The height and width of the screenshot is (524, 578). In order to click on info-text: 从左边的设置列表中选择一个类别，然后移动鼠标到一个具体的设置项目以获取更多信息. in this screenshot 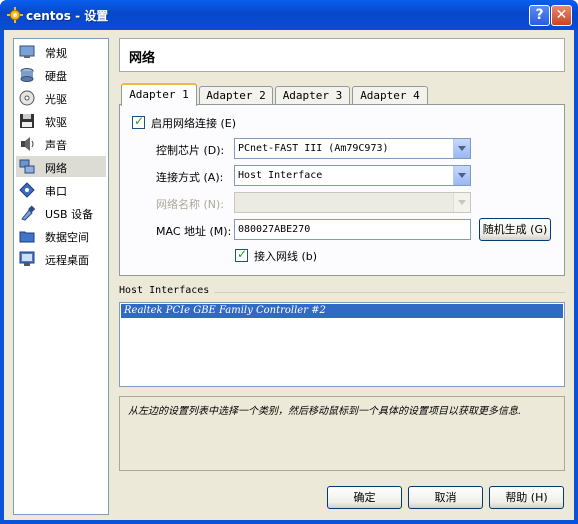, I will do `click(325, 411)`.